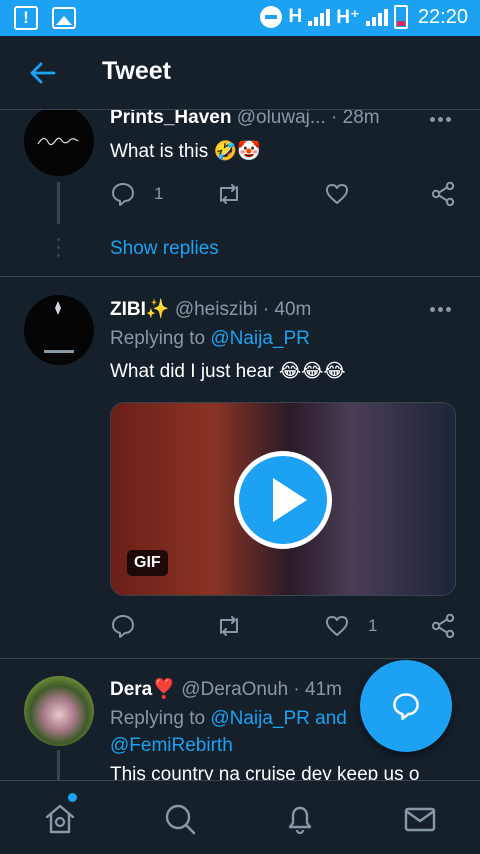  I want to click on tweet-time: · 41m, so click(317, 689).